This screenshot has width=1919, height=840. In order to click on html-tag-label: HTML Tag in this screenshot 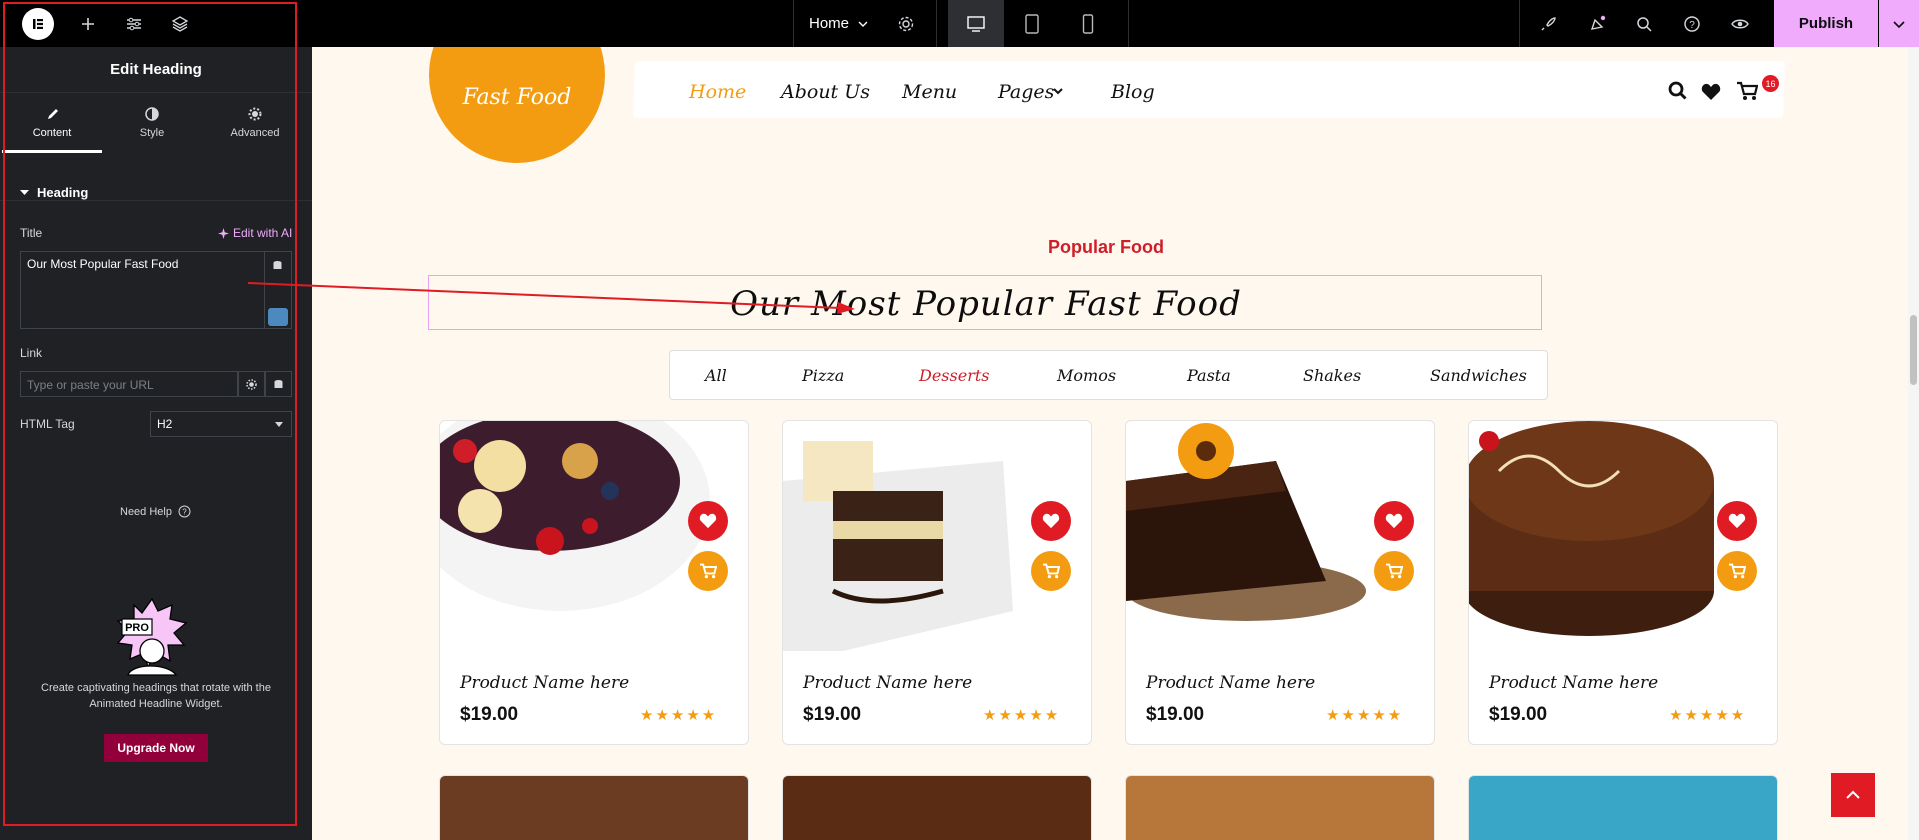, I will do `click(47, 424)`.